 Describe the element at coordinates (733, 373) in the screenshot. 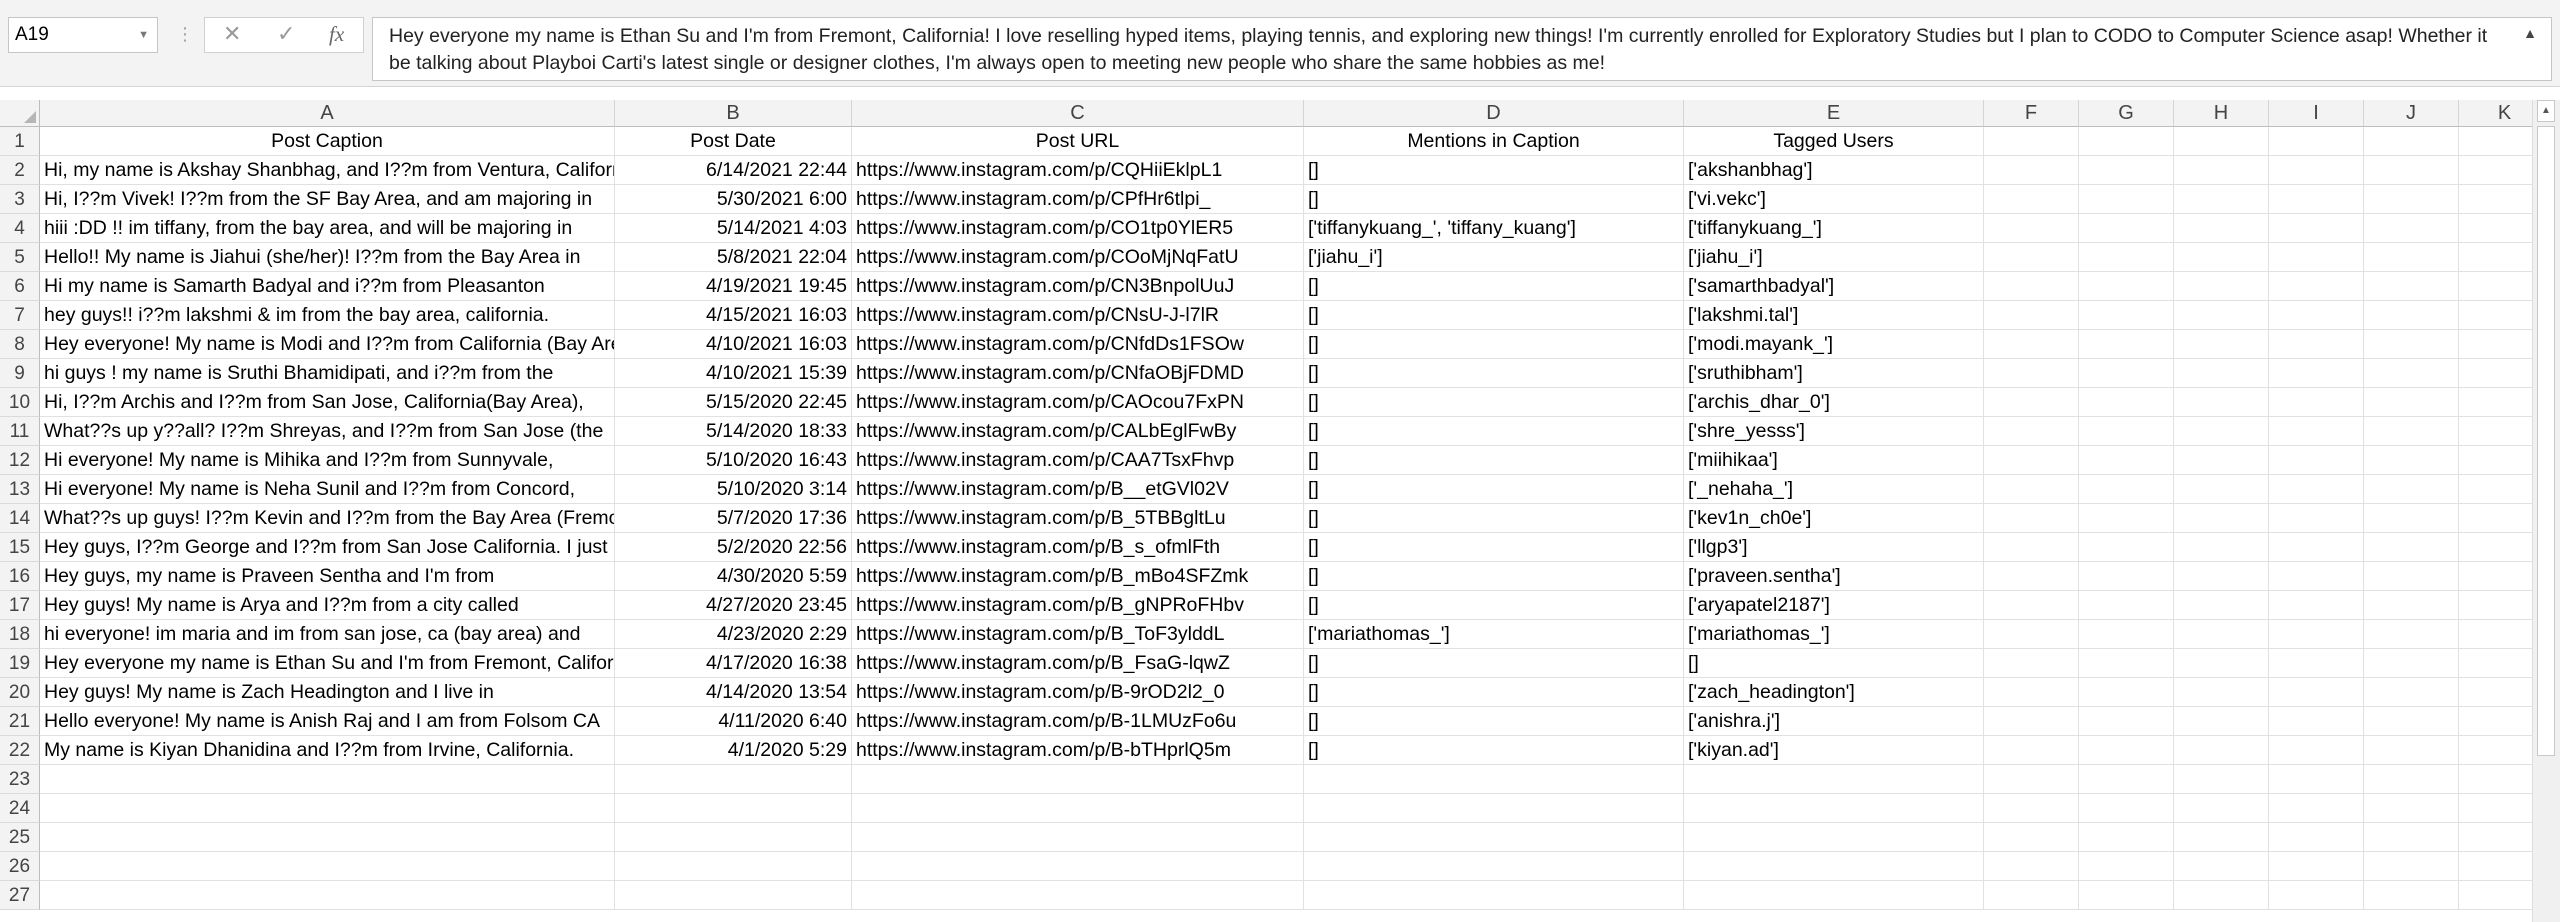

I see `table-cell: 4/10/2021 15:39` at that location.